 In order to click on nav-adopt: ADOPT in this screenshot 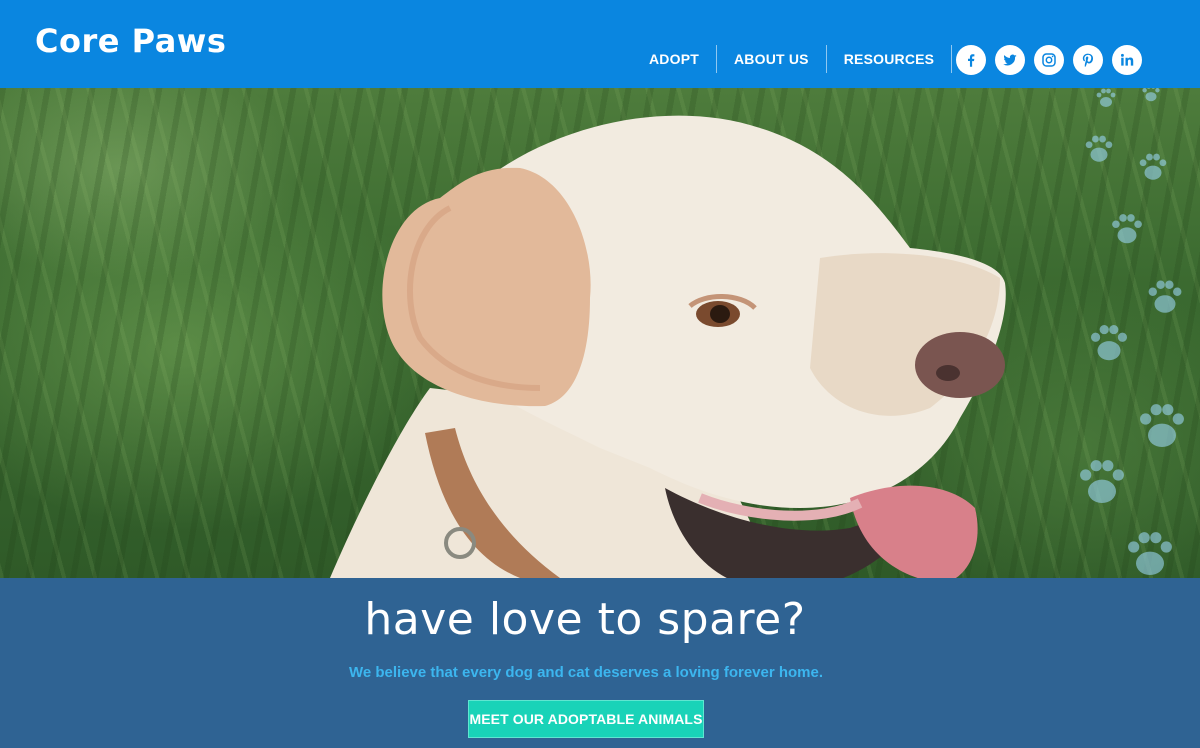, I will do `click(674, 59)`.